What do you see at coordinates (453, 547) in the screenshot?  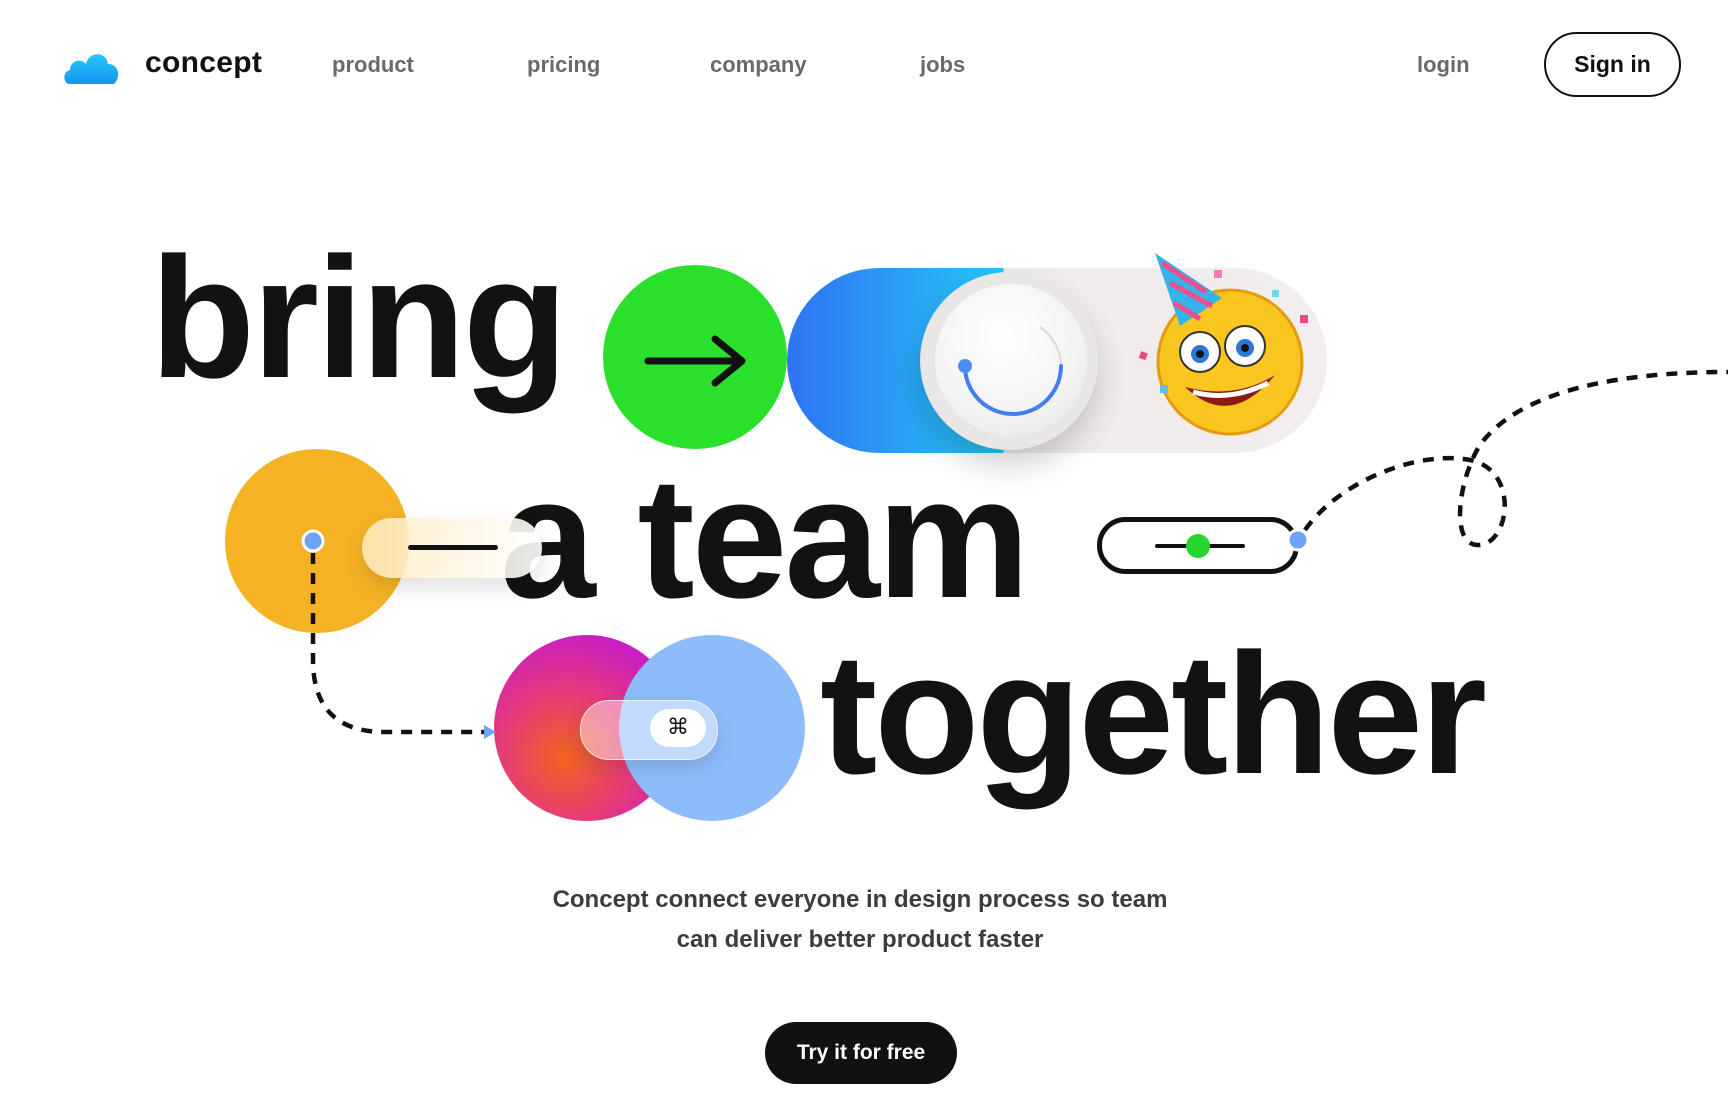 I see `dash-line-decoration` at bounding box center [453, 547].